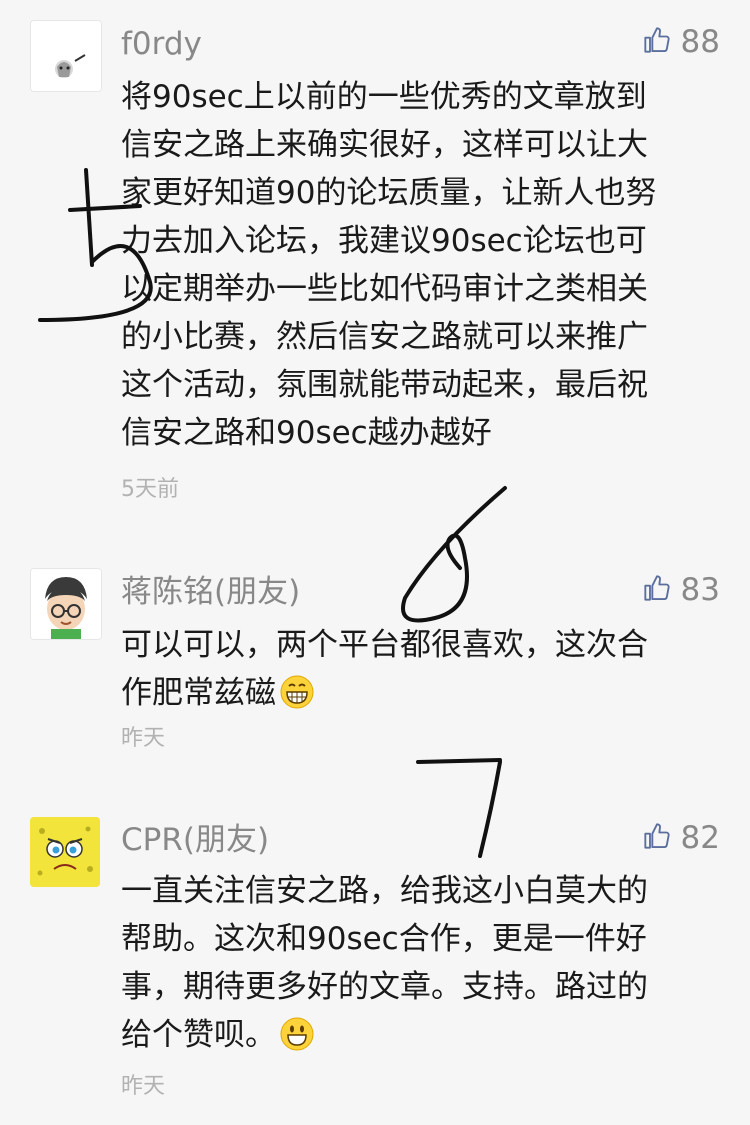  What do you see at coordinates (198, 693) in the screenshot?
I see `comment-line-text: 作肥常兹磁` at bounding box center [198, 693].